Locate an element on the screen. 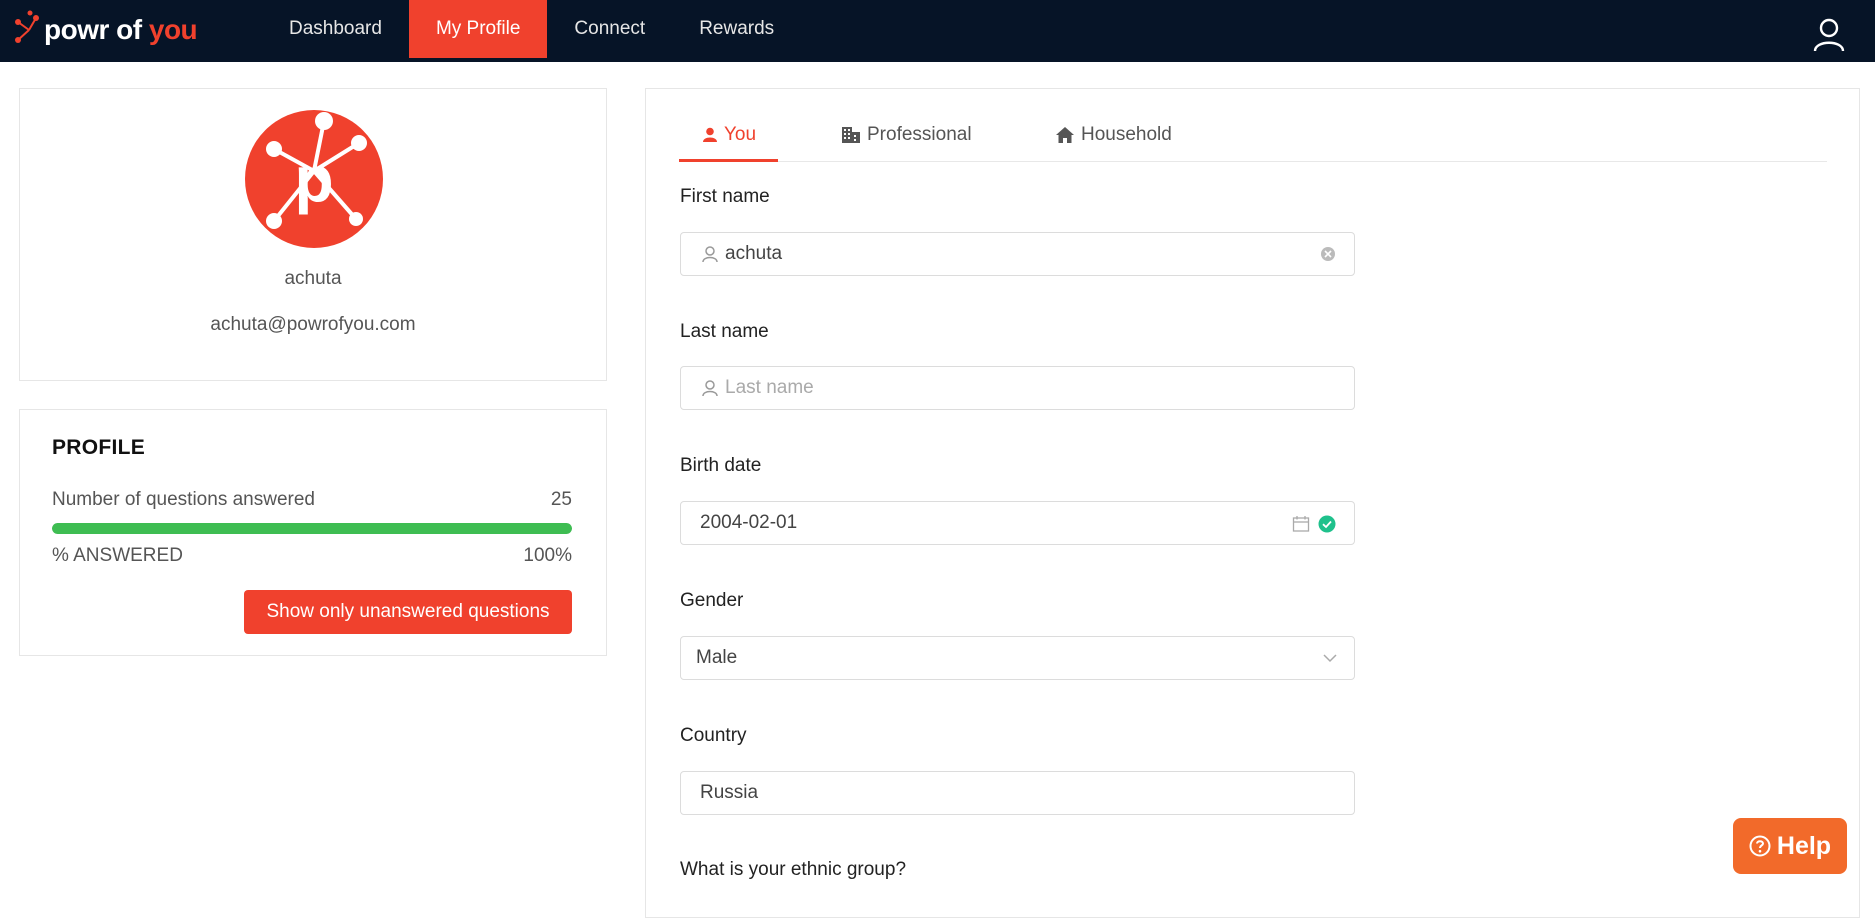 Image resolution: width=1875 pixels, height=918 pixels. avatar: p is located at coordinates (314, 179).